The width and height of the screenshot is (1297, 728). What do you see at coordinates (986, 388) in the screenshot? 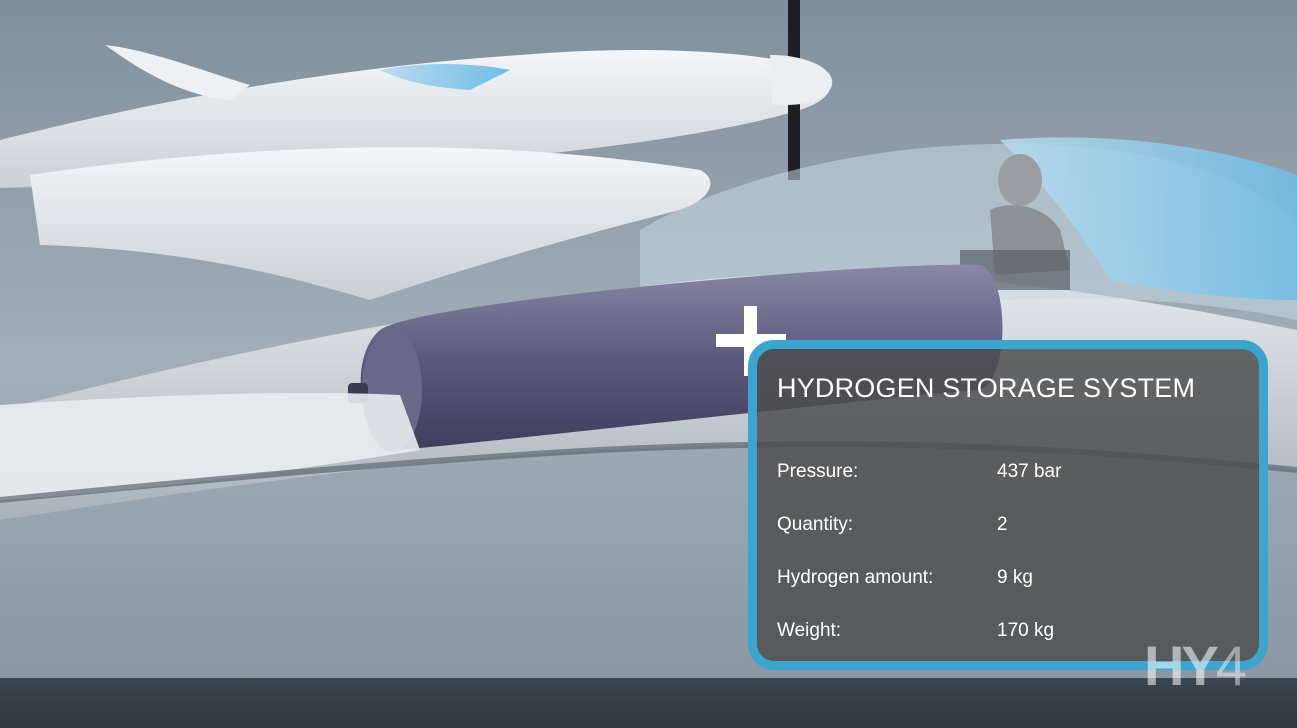
I see `panel-title: HYDROGEN STORAGE SYSTEM` at bounding box center [986, 388].